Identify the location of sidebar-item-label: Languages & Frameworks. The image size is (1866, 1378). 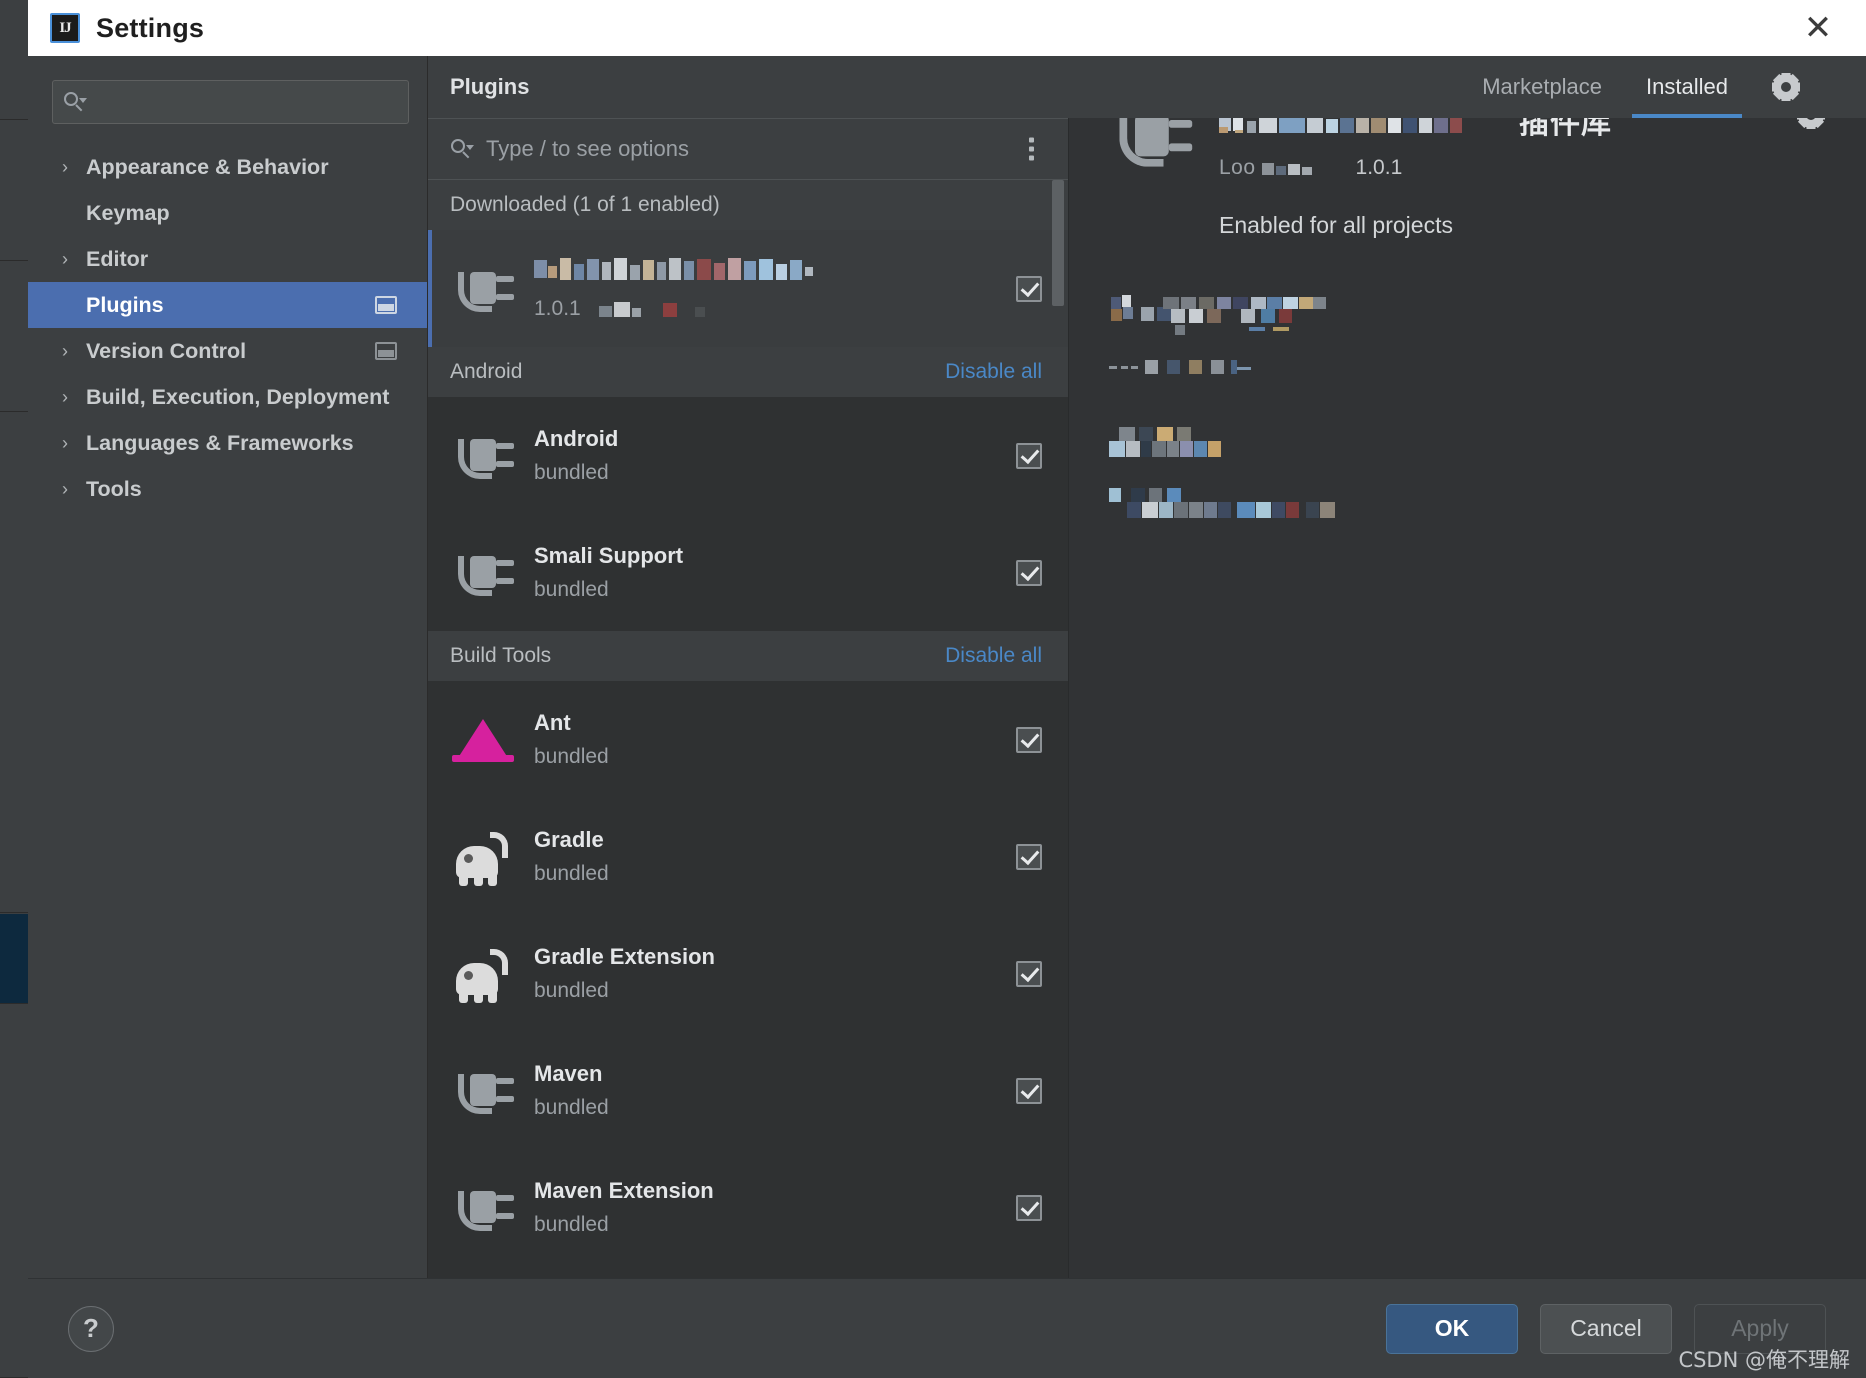
(220, 442).